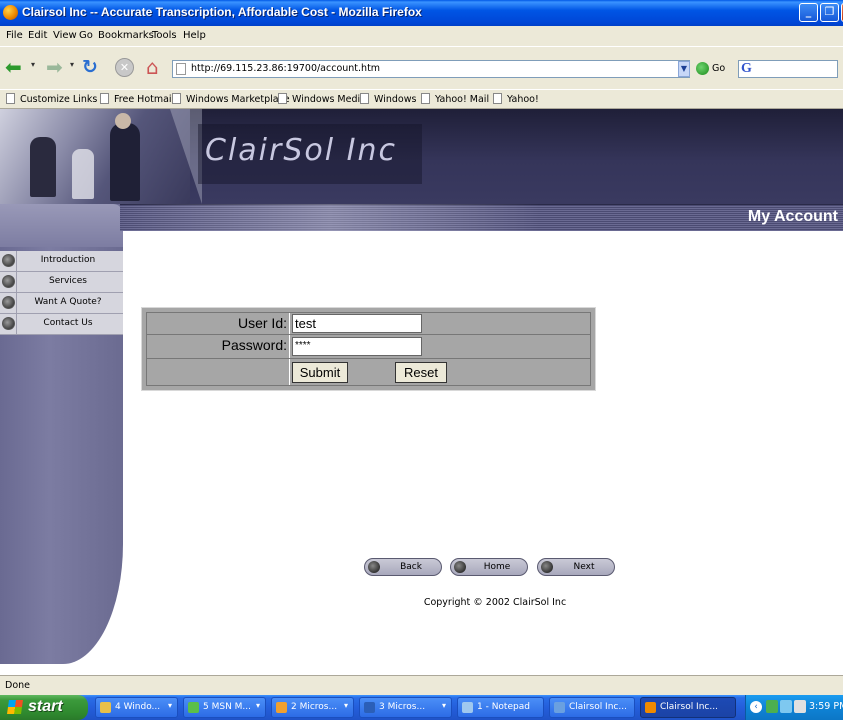 The width and height of the screenshot is (843, 720). I want to click on maximize-button: ❐, so click(829, 12).